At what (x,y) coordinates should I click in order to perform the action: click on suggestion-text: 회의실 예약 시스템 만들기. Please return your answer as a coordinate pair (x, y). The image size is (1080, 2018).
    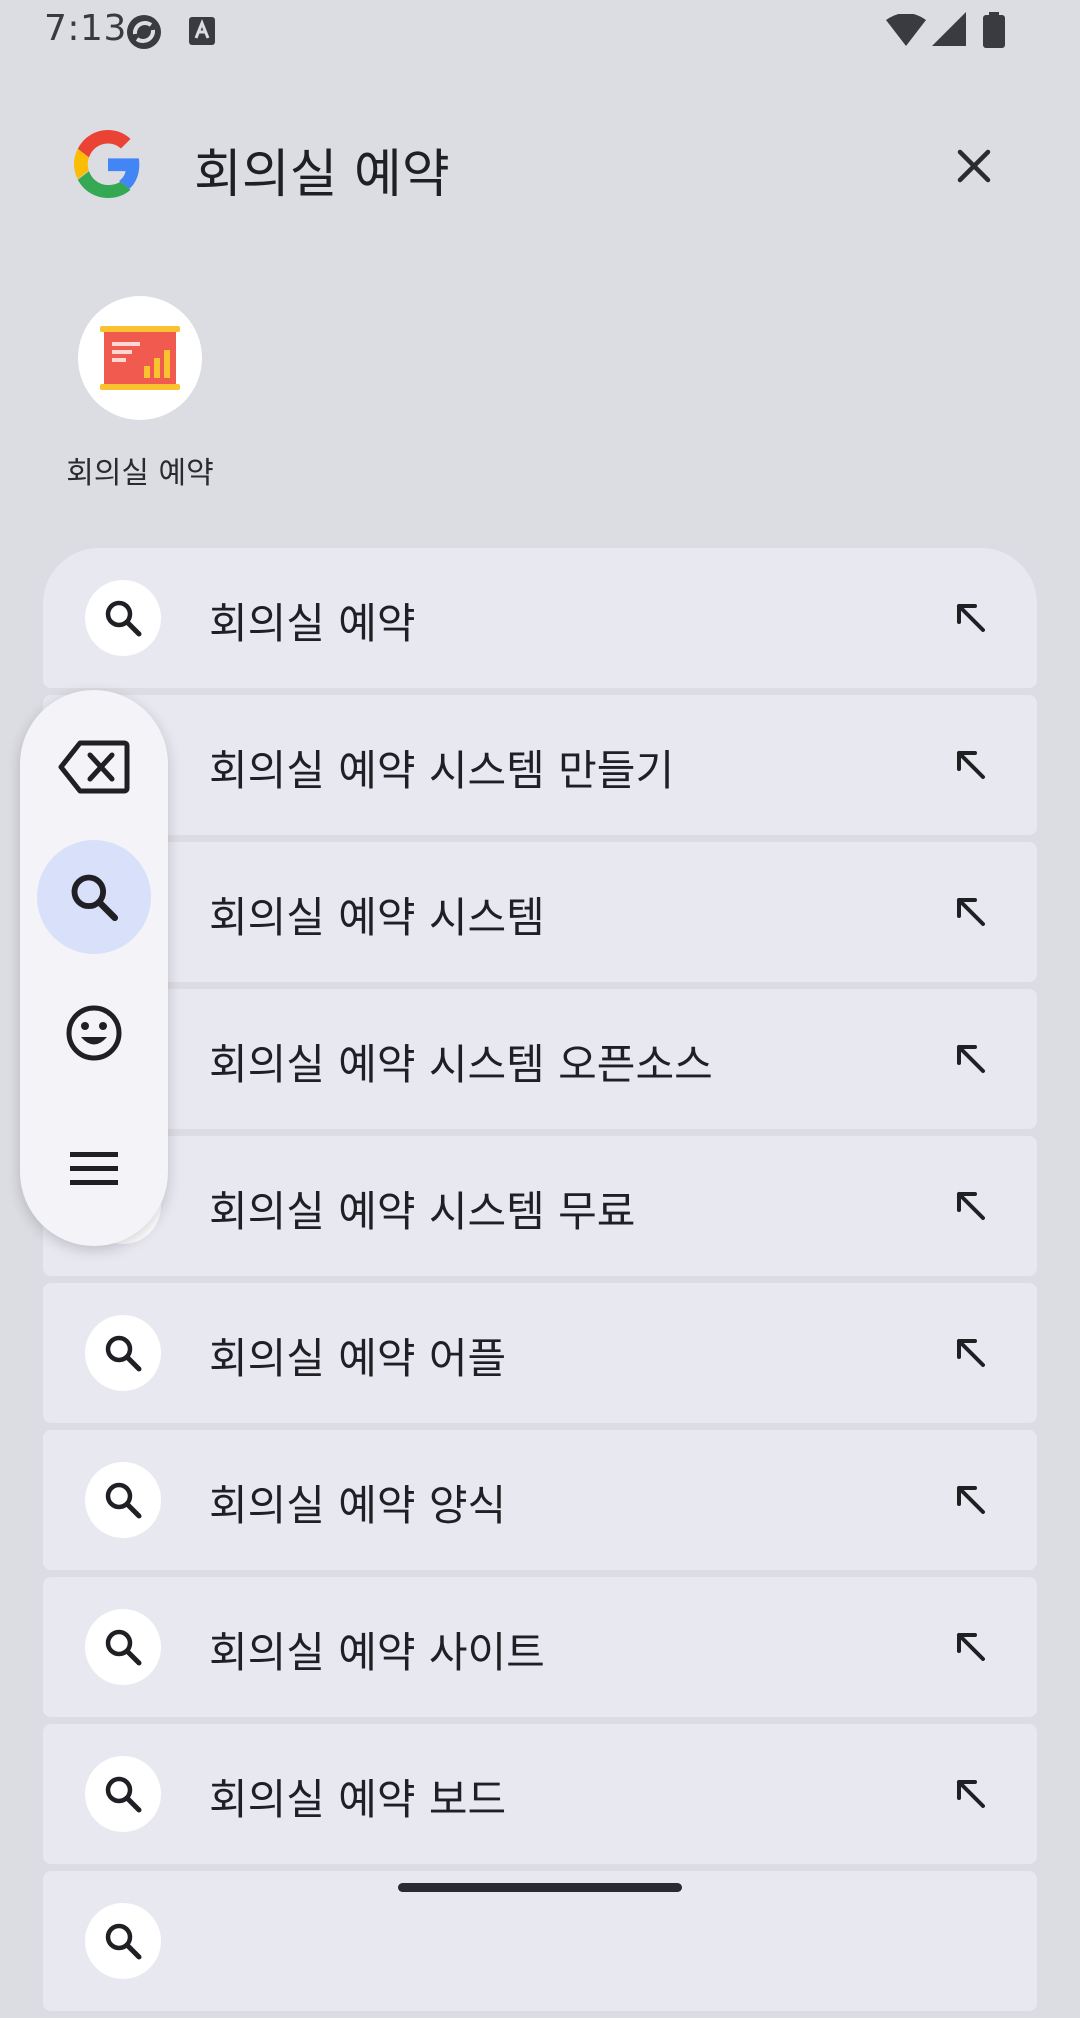
    Looking at the image, I should click on (442, 770).